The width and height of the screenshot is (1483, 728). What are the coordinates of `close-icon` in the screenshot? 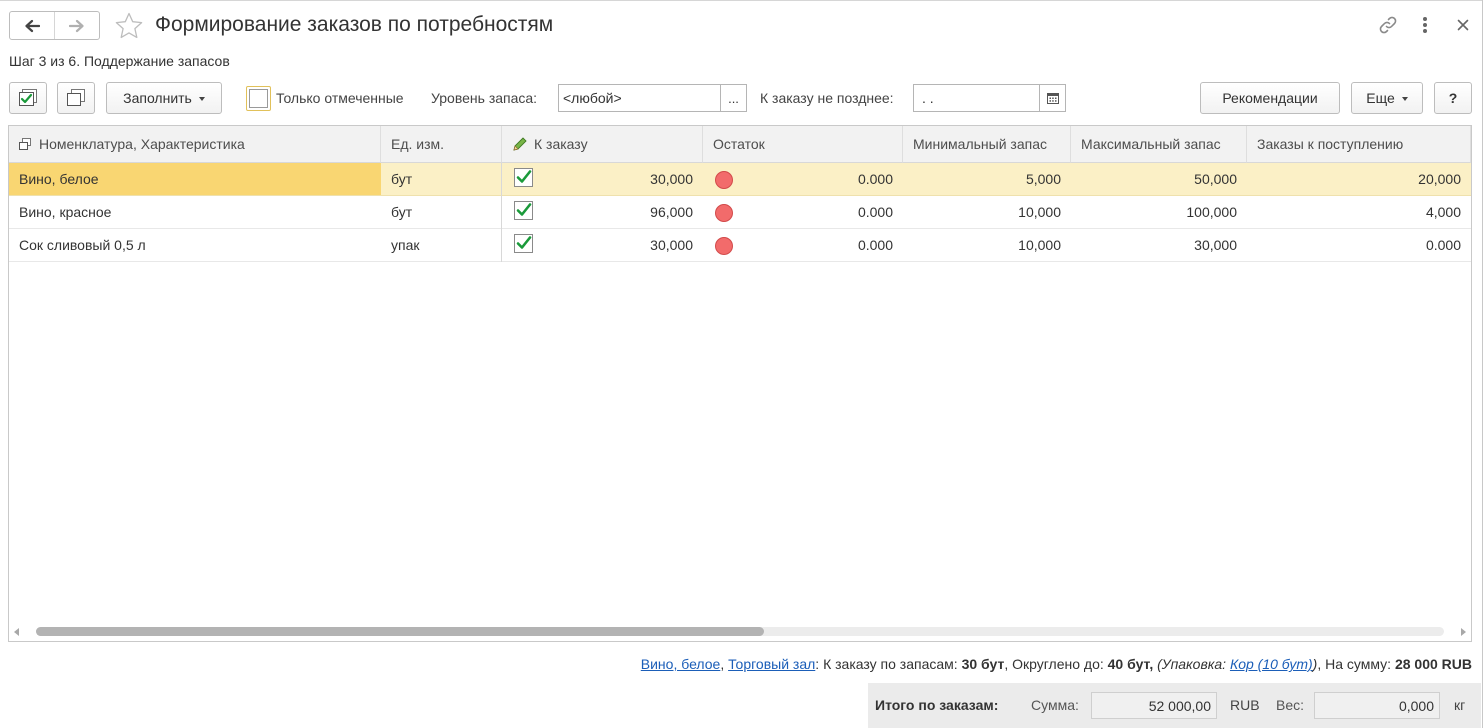 It's located at (1463, 25).